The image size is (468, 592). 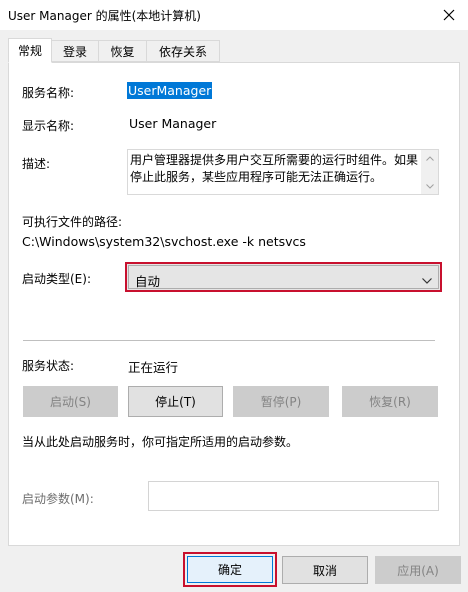 What do you see at coordinates (160, 442) in the screenshot?
I see `start-params-hint: 当从此处启动服务时，你可指定所适用的启动参数。` at bounding box center [160, 442].